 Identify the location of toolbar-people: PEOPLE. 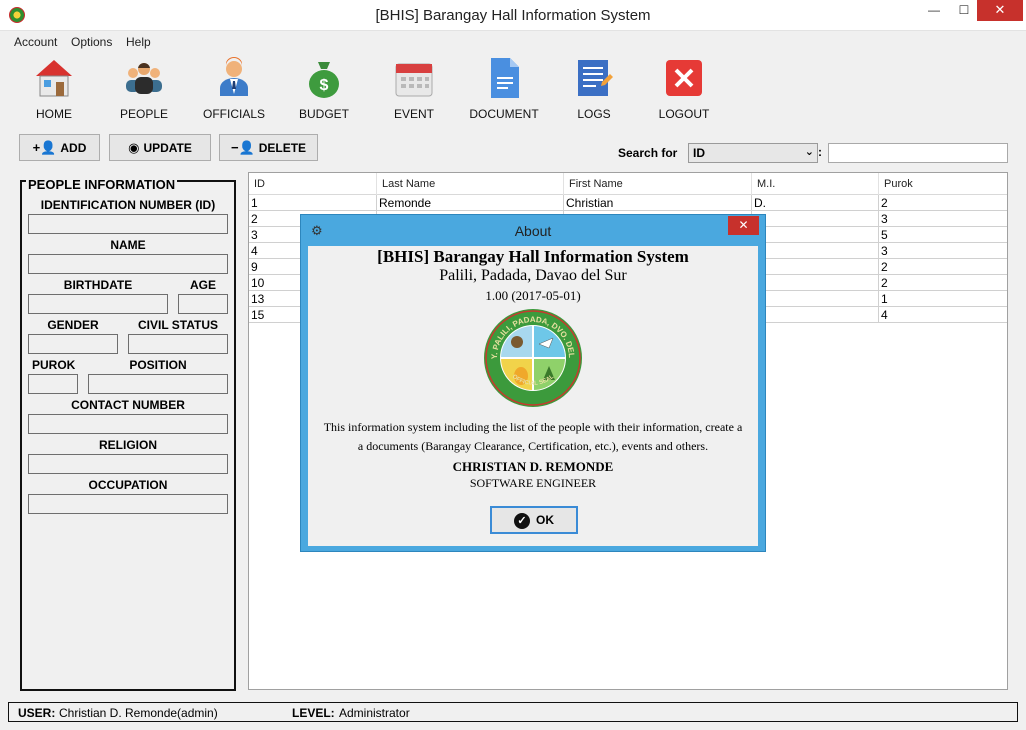
(144, 91).